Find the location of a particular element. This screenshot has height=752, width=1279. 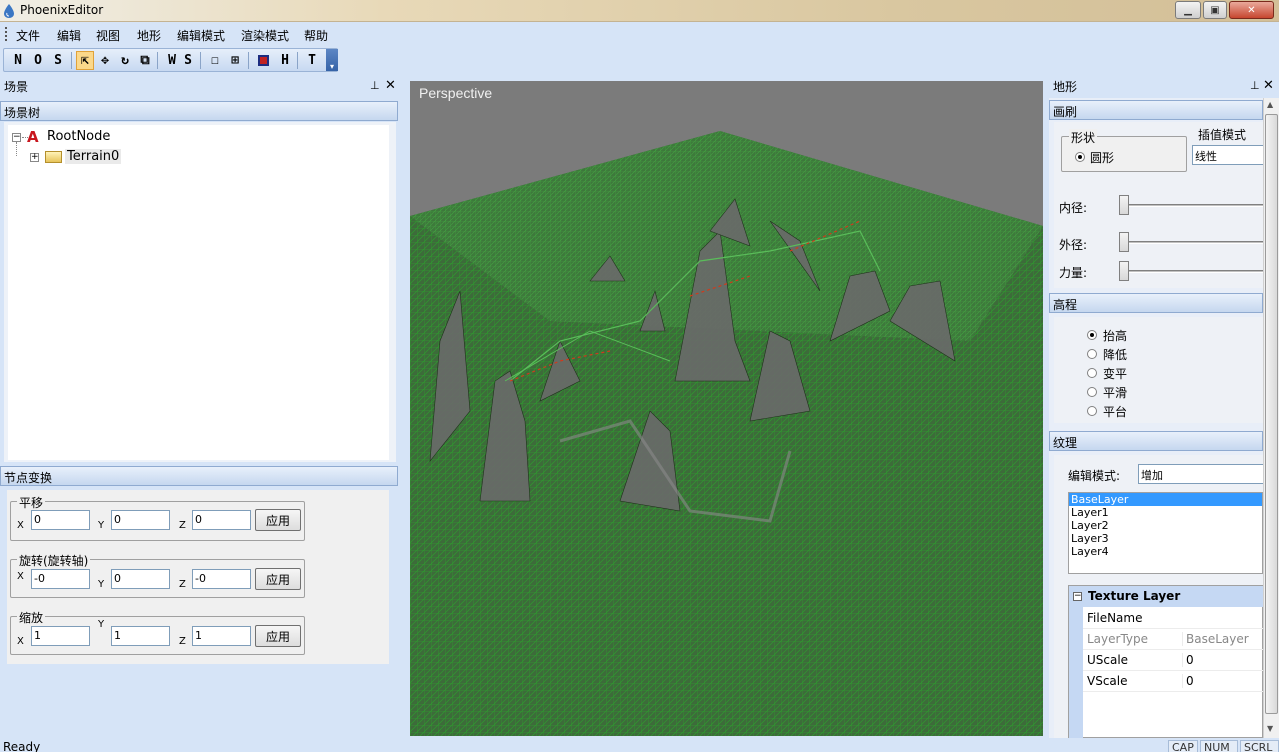

quad-view-button: ⊞ is located at coordinates (235, 60).